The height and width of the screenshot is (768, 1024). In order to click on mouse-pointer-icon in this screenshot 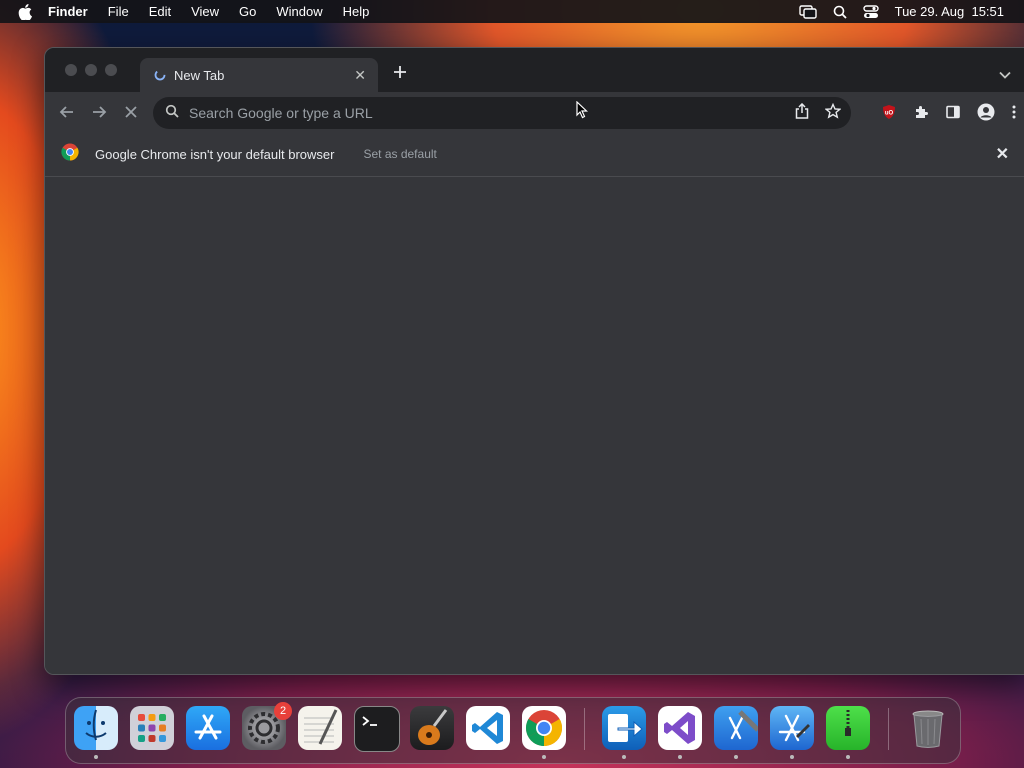, I will do `click(582, 112)`.